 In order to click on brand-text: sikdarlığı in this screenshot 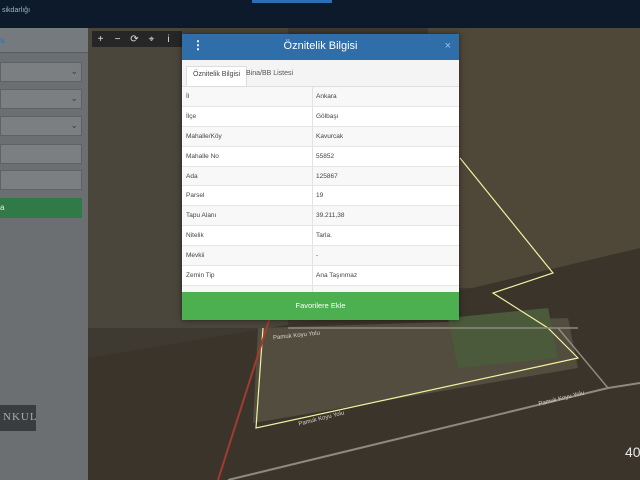, I will do `click(16, 10)`.